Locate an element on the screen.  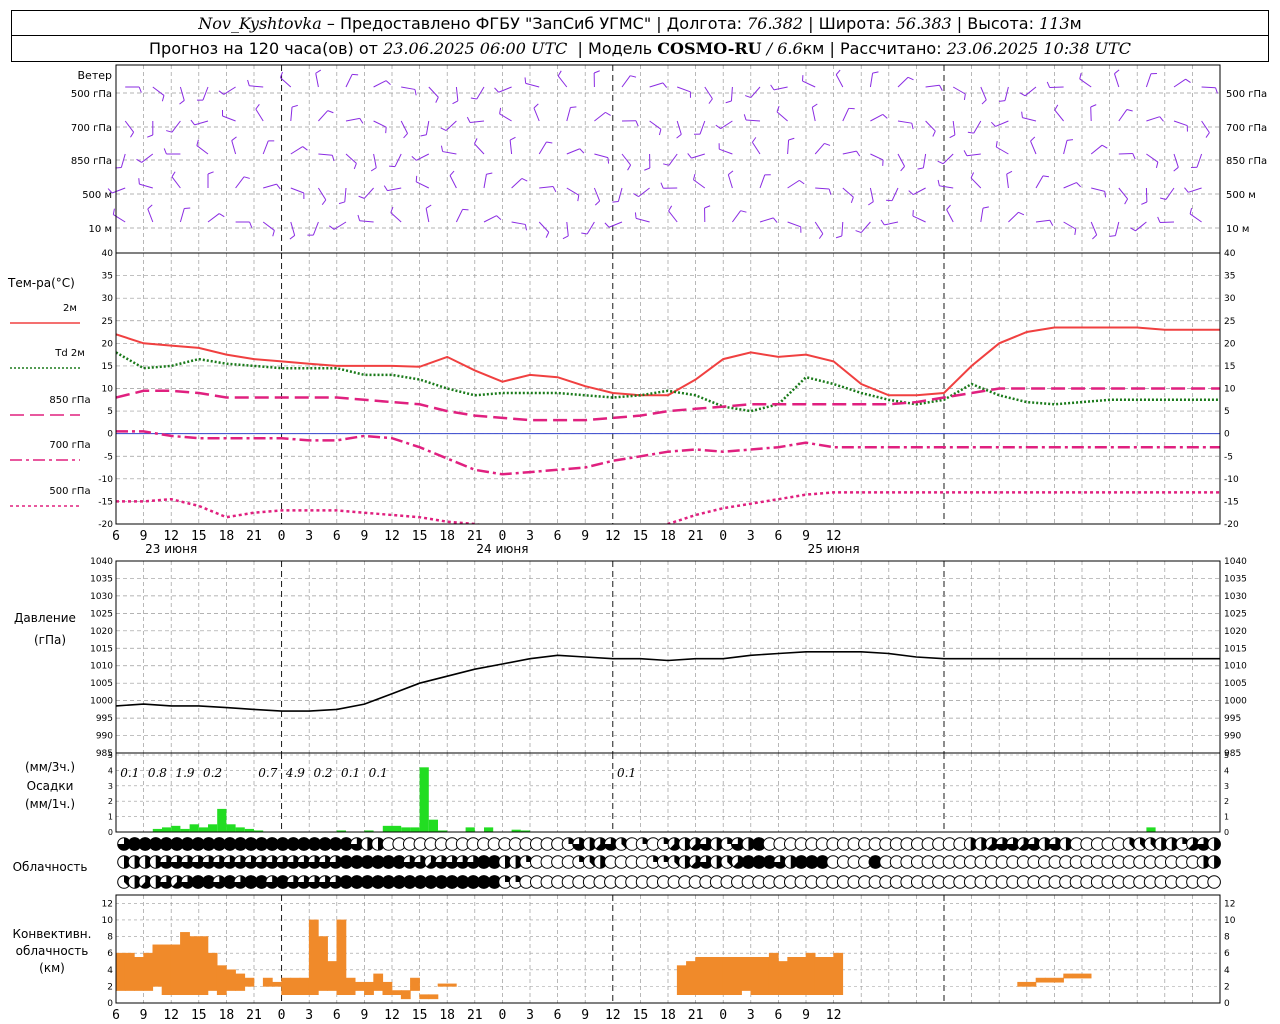
temp-tick-label: -5 is located at coordinates (1228, 457).